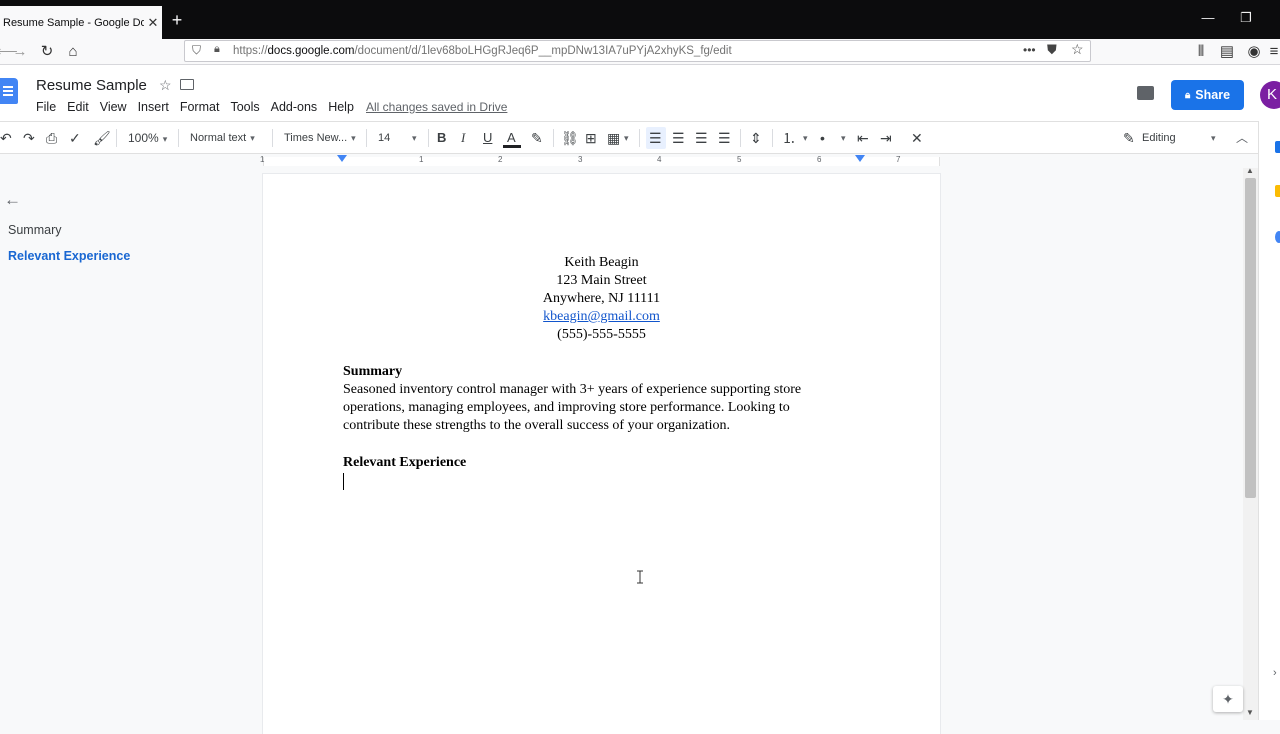  I want to click on spellcheck-icon: ✓, so click(75, 138).